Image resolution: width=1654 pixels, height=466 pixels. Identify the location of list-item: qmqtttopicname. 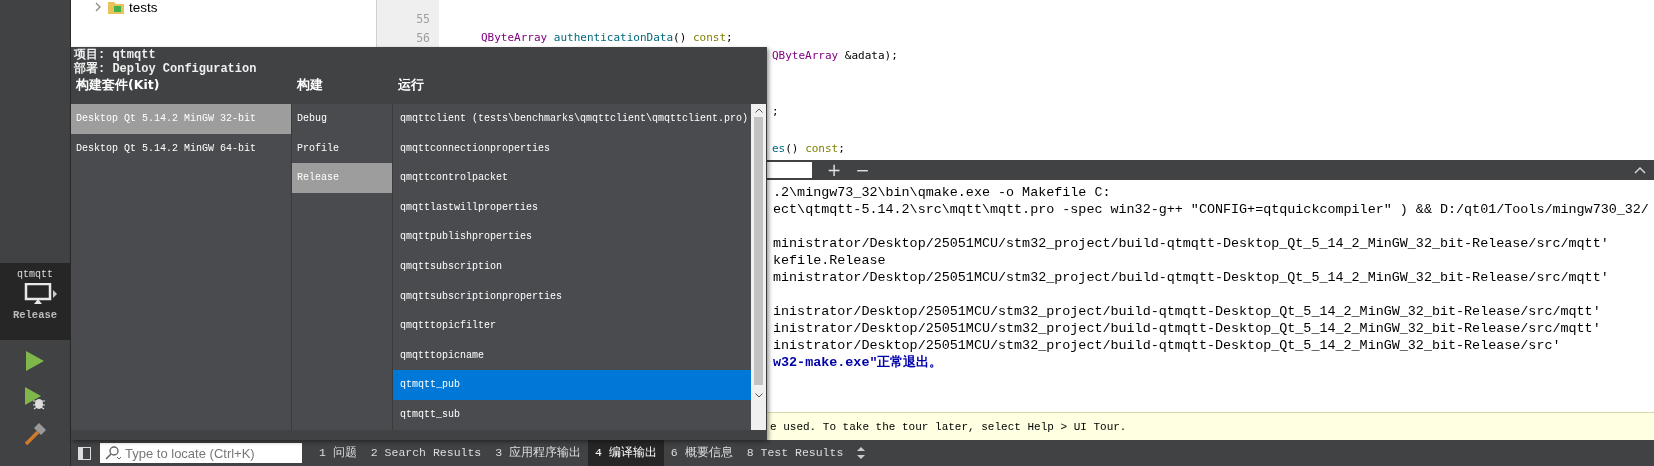
(572, 355).